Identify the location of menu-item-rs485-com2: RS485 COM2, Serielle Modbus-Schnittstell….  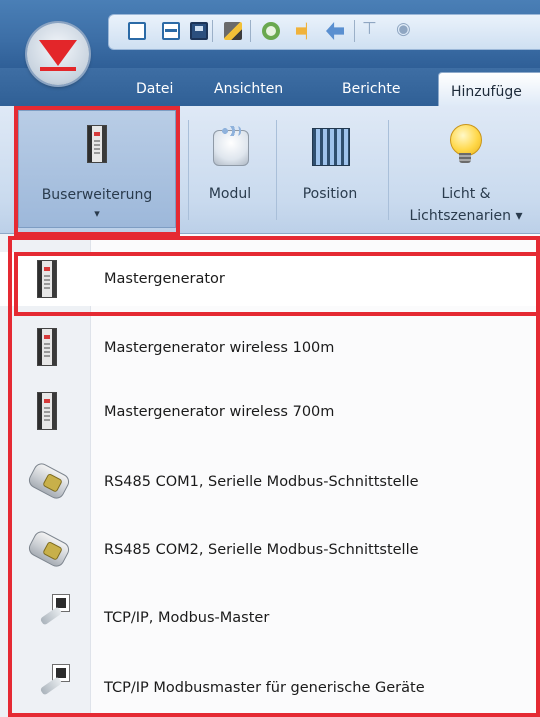
(270, 549).